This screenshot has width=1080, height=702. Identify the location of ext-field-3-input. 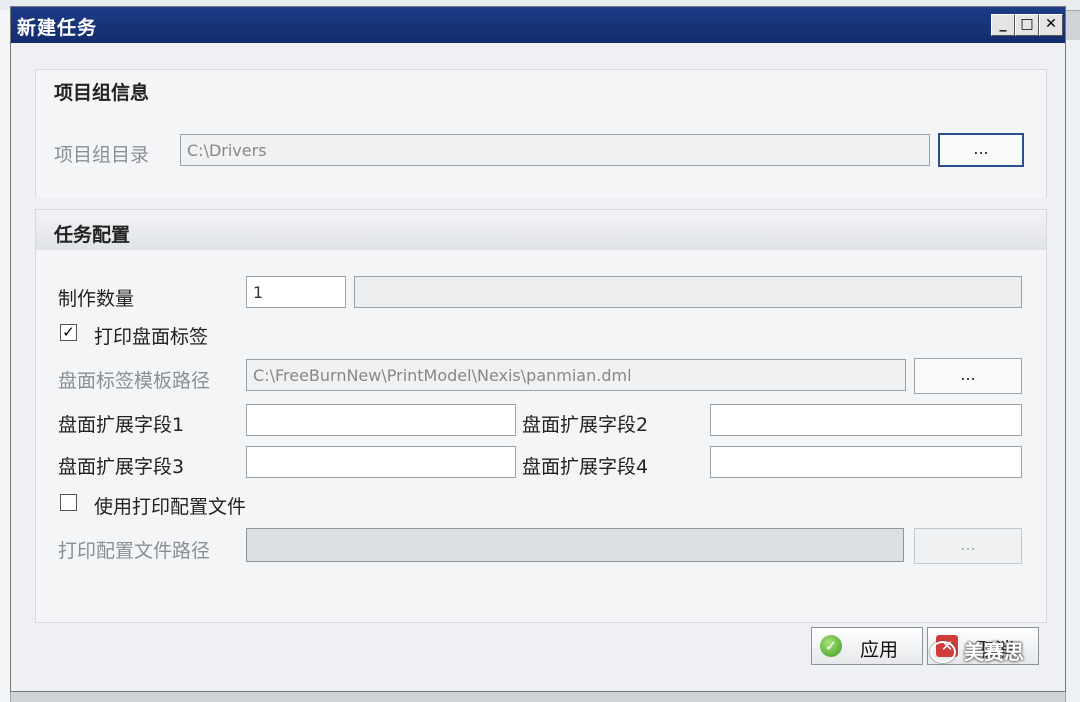
(381, 462).